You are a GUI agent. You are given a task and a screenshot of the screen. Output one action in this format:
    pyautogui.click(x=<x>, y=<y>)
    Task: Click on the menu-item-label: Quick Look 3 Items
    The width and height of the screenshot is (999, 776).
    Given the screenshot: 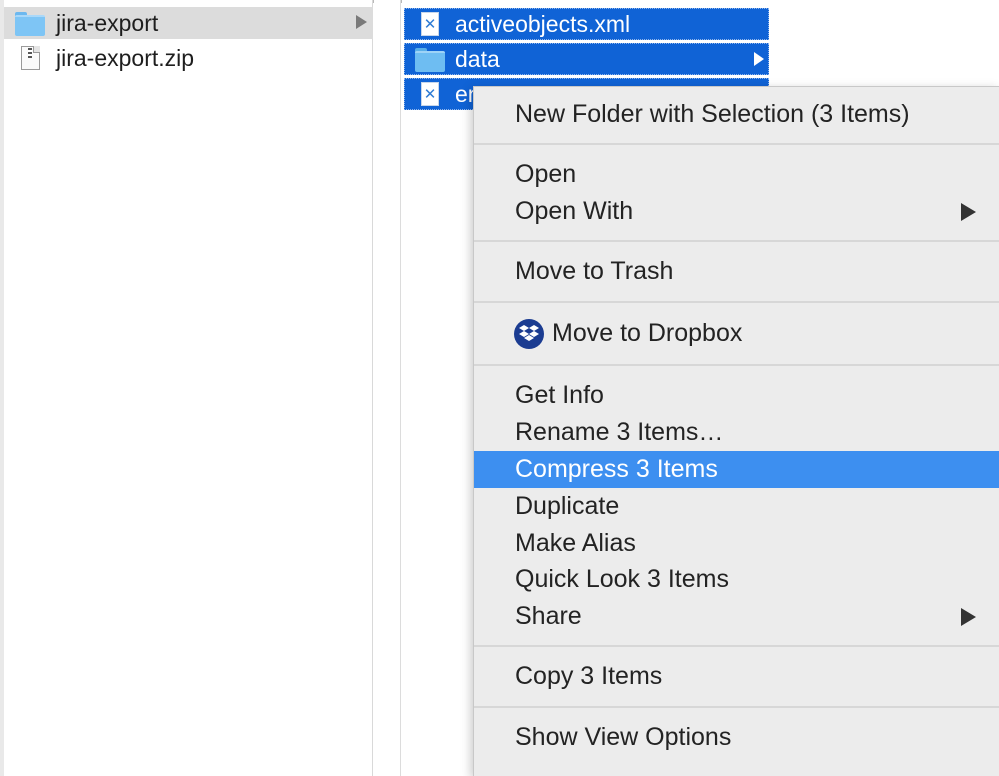 What is the action you would take?
    pyautogui.click(x=622, y=579)
    